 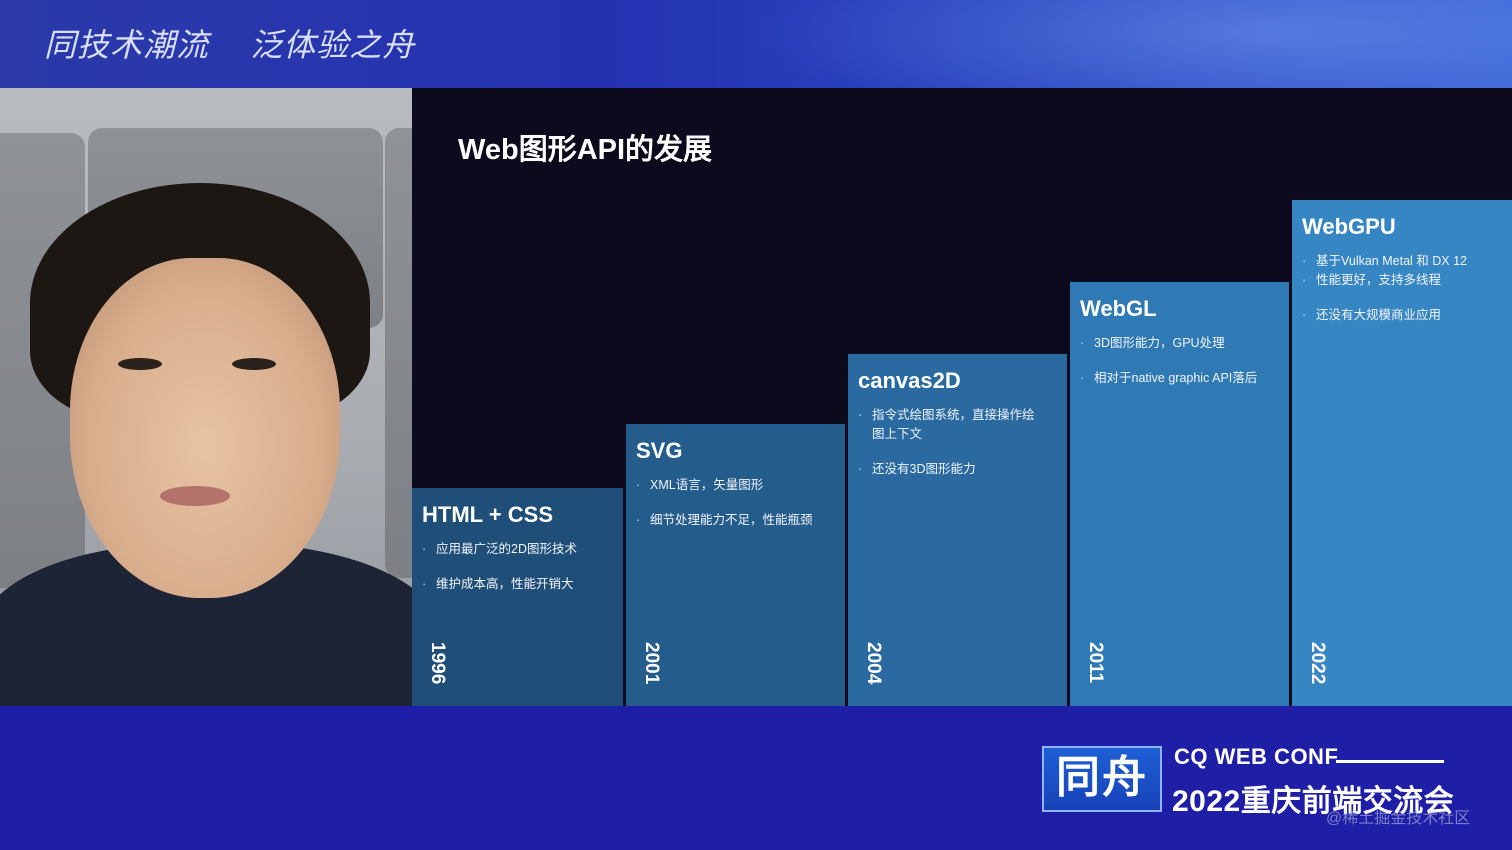 What do you see at coordinates (1256, 756) in the screenshot?
I see `conference-name: CQ WEB CONF` at bounding box center [1256, 756].